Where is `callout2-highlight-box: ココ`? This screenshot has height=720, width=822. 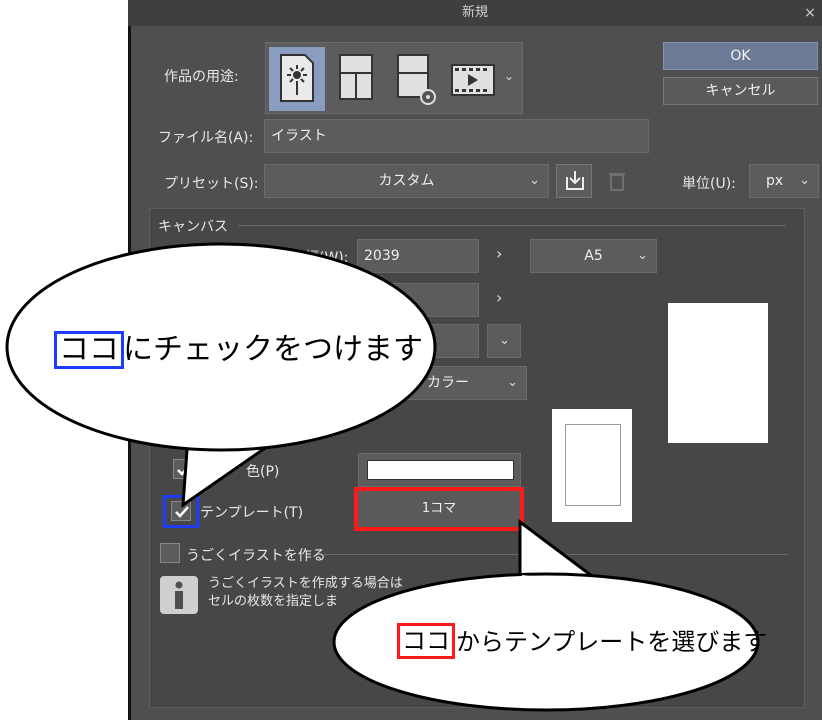 callout2-highlight-box: ココ is located at coordinates (426, 641).